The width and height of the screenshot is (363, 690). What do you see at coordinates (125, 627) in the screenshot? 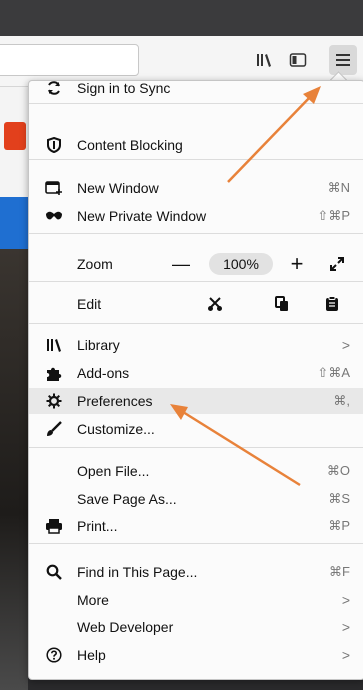
I see `web-developer-label: Web Developer` at bounding box center [125, 627].